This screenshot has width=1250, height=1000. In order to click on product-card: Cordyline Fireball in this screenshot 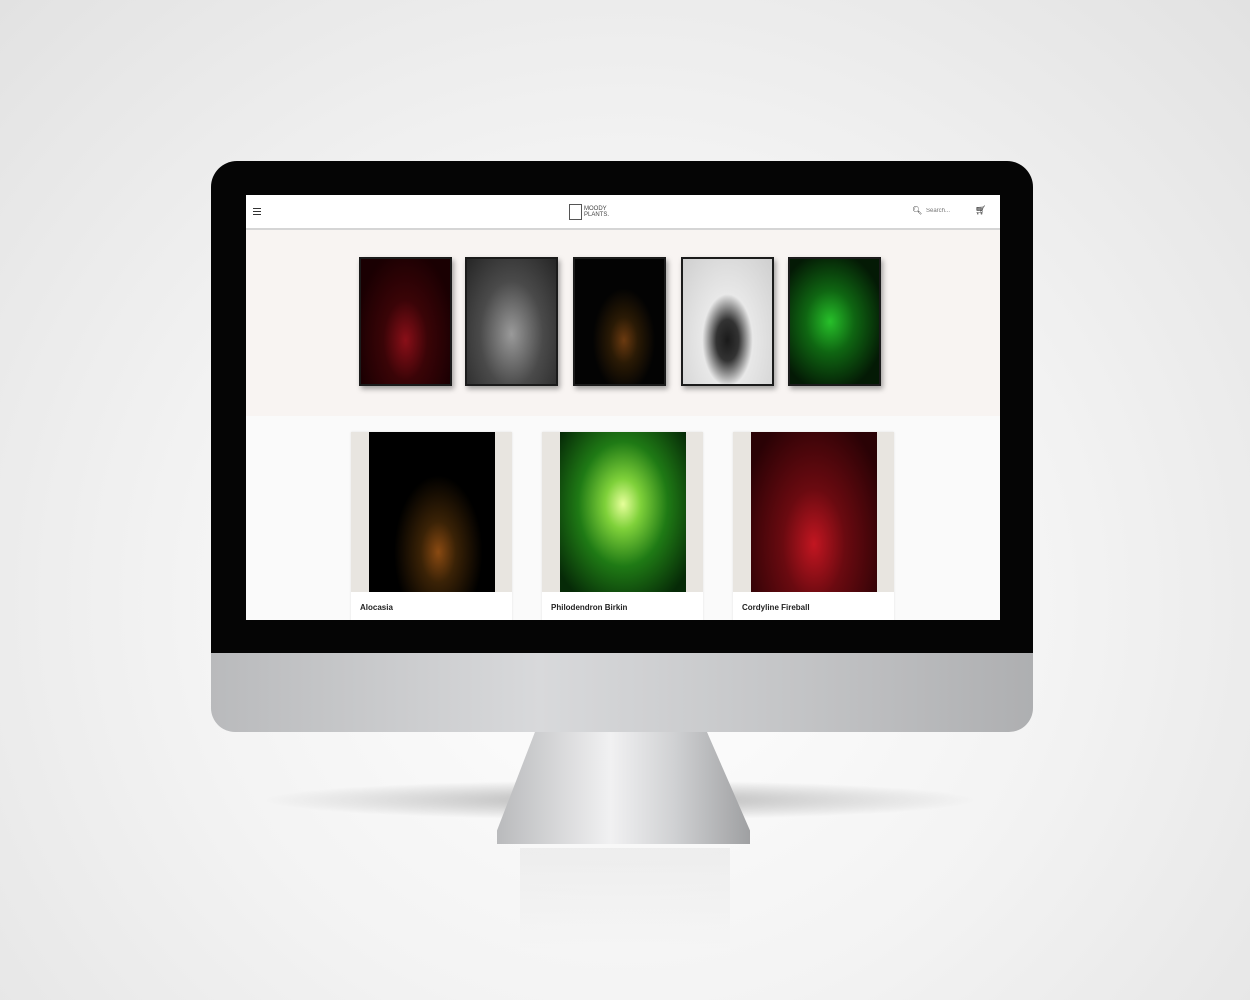, I will do `click(813, 526)`.